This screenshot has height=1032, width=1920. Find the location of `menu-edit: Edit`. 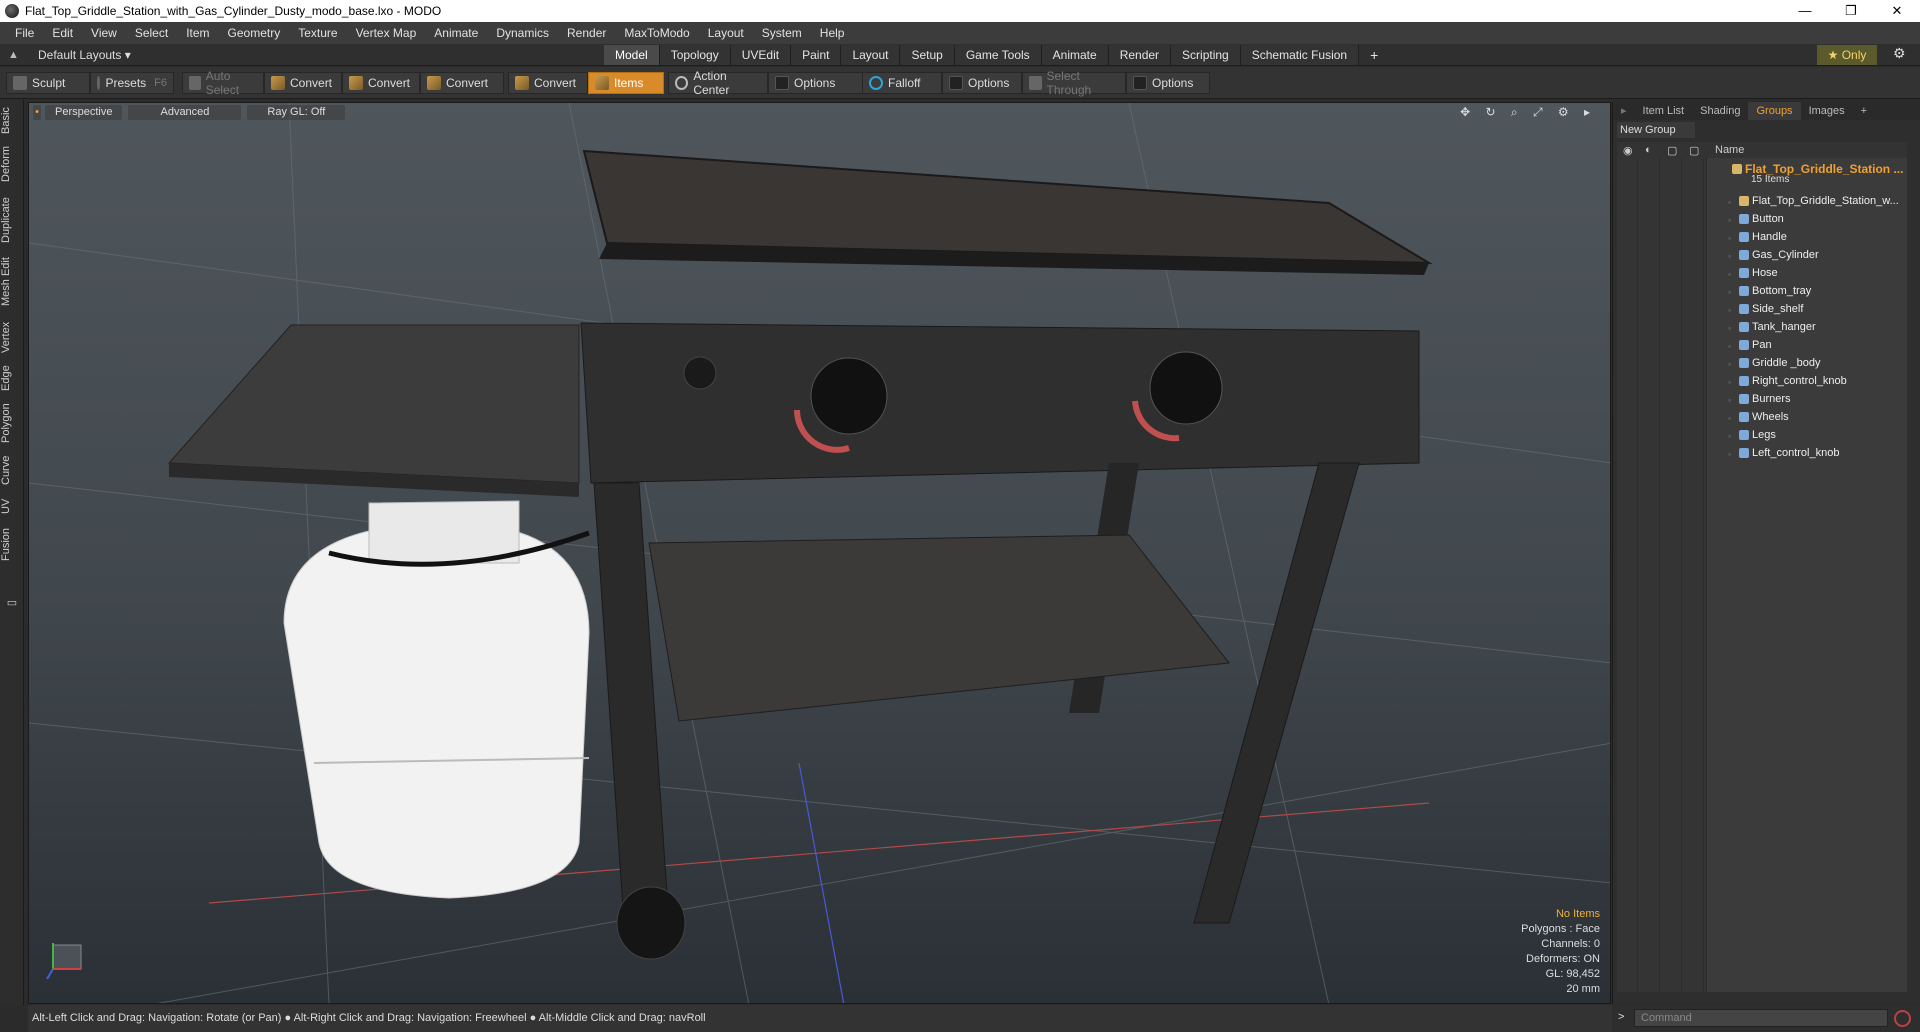

menu-edit: Edit is located at coordinates (62, 33).